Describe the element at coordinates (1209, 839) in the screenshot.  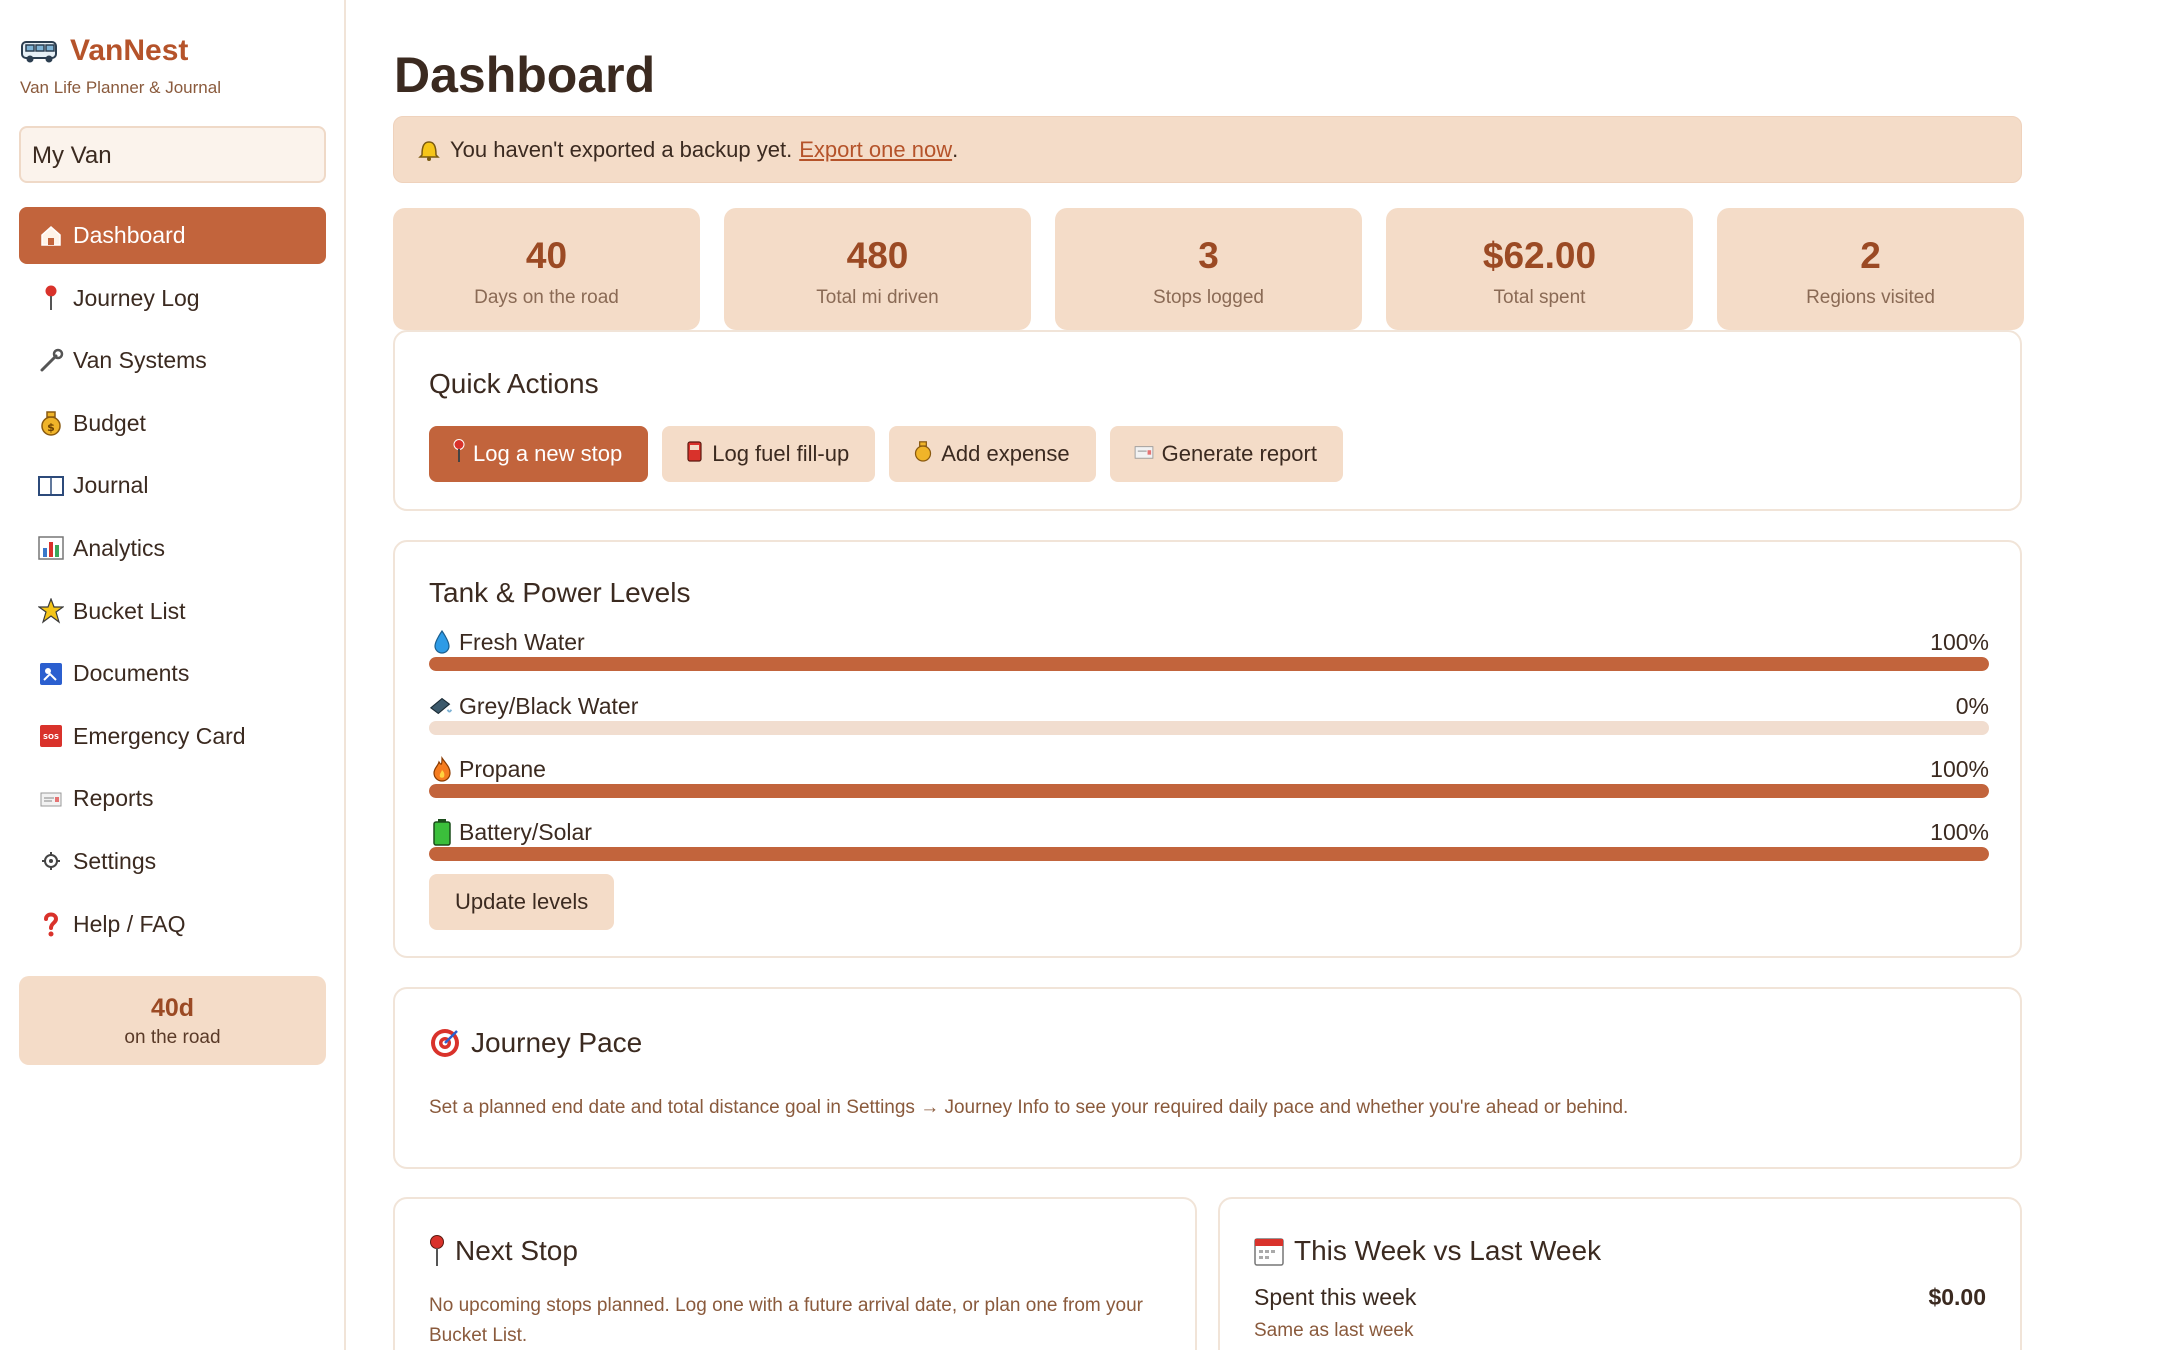
I see `tank-battery: Battery/Solar 100%` at that location.